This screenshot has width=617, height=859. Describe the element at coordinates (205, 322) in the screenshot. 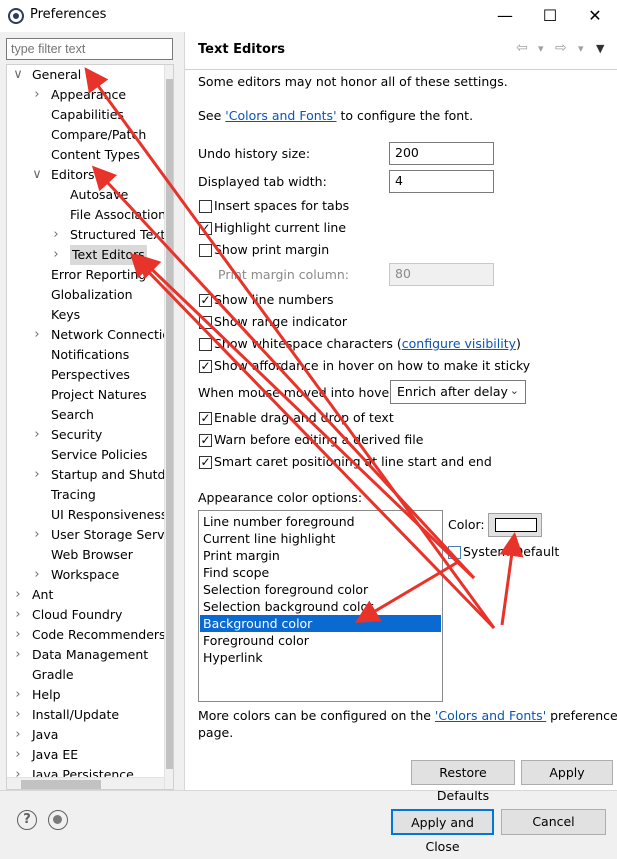

I see `range-indicator-checkbox` at that location.